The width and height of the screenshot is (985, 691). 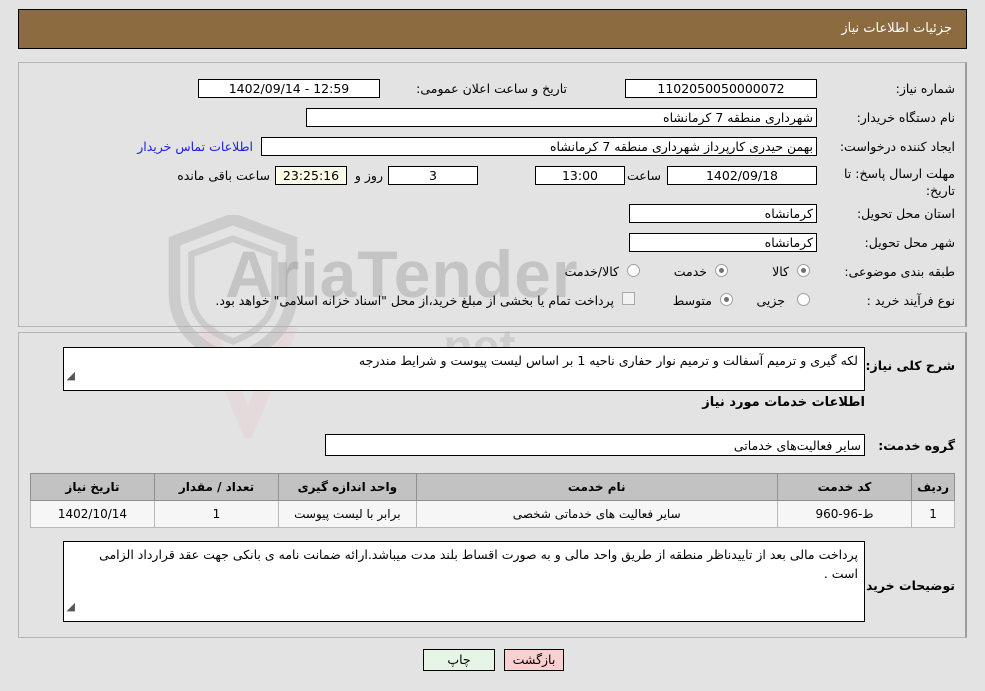 What do you see at coordinates (803, 299) in the screenshot?
I see `radio-purchase-jozii` at bounding box center [803, 299].